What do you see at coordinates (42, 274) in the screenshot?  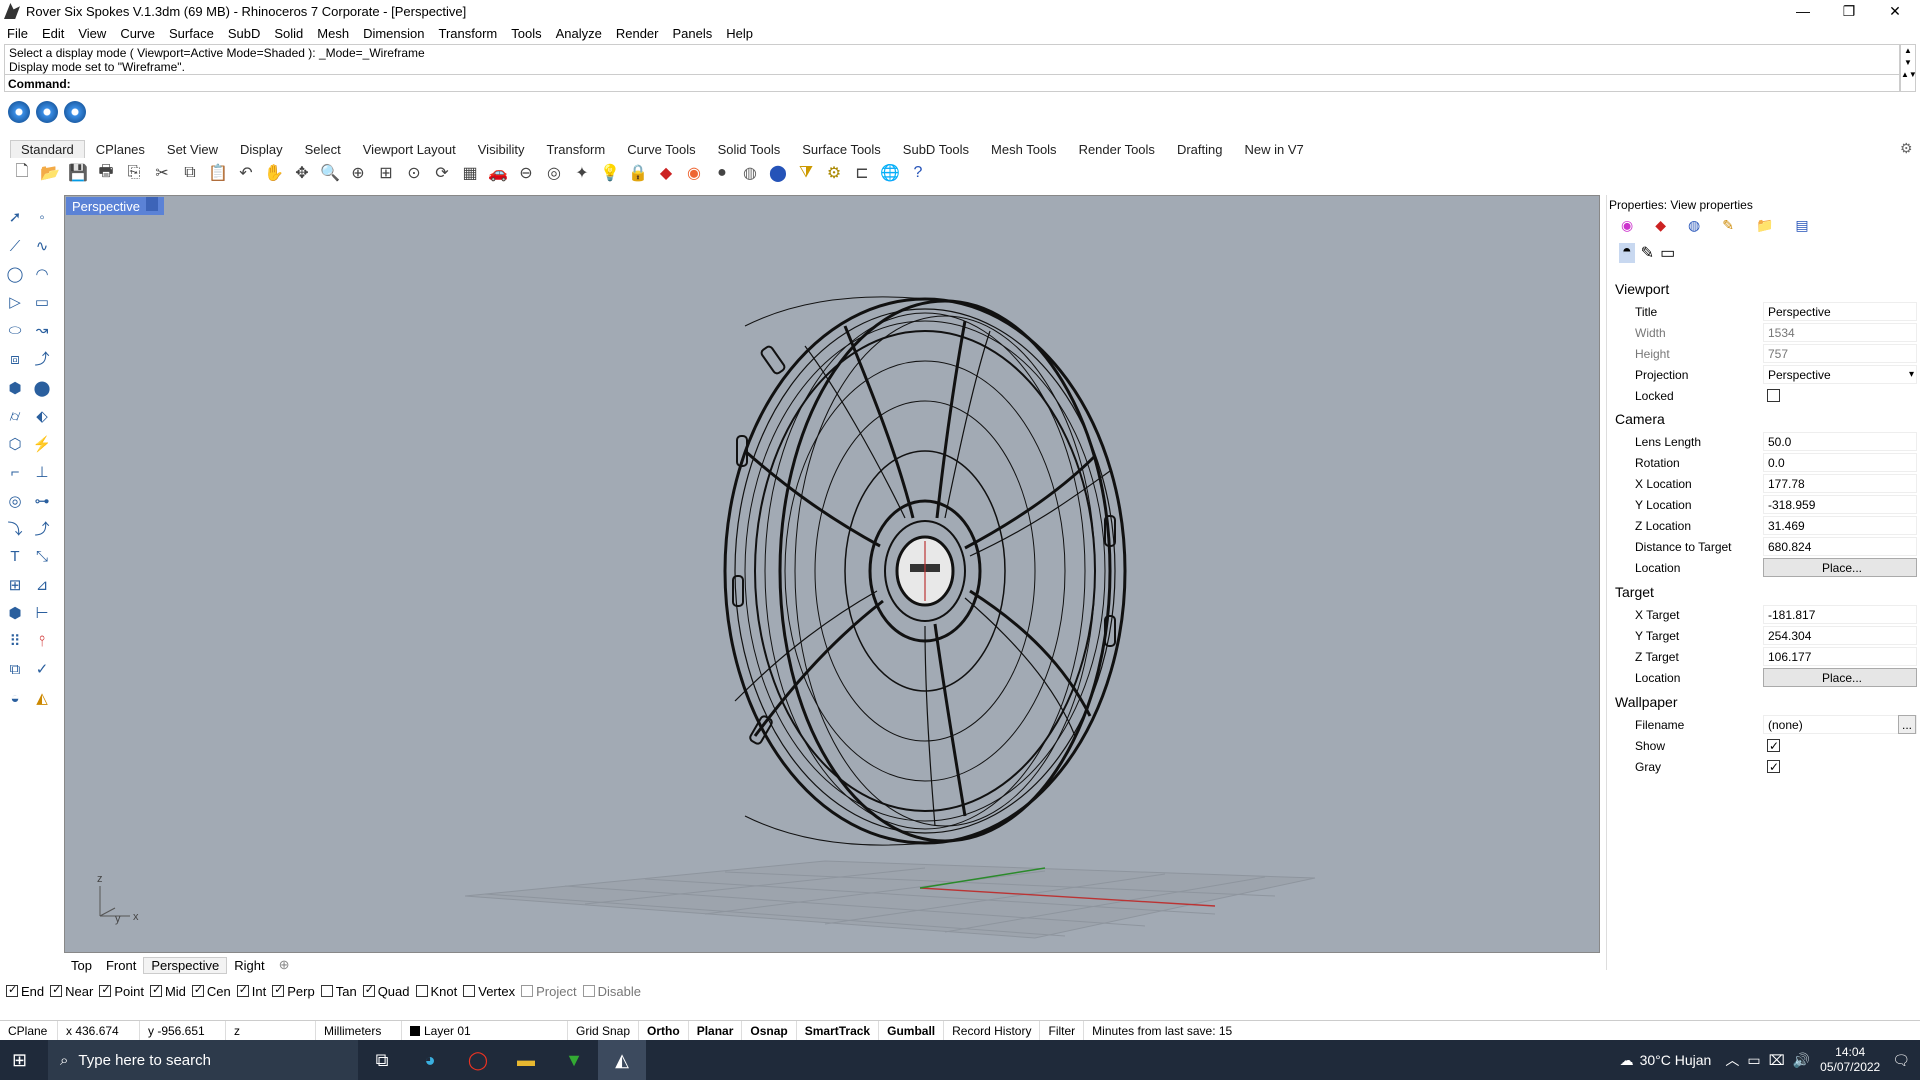 I see `arc-icon: ◠` at bounding box center [42, 274].